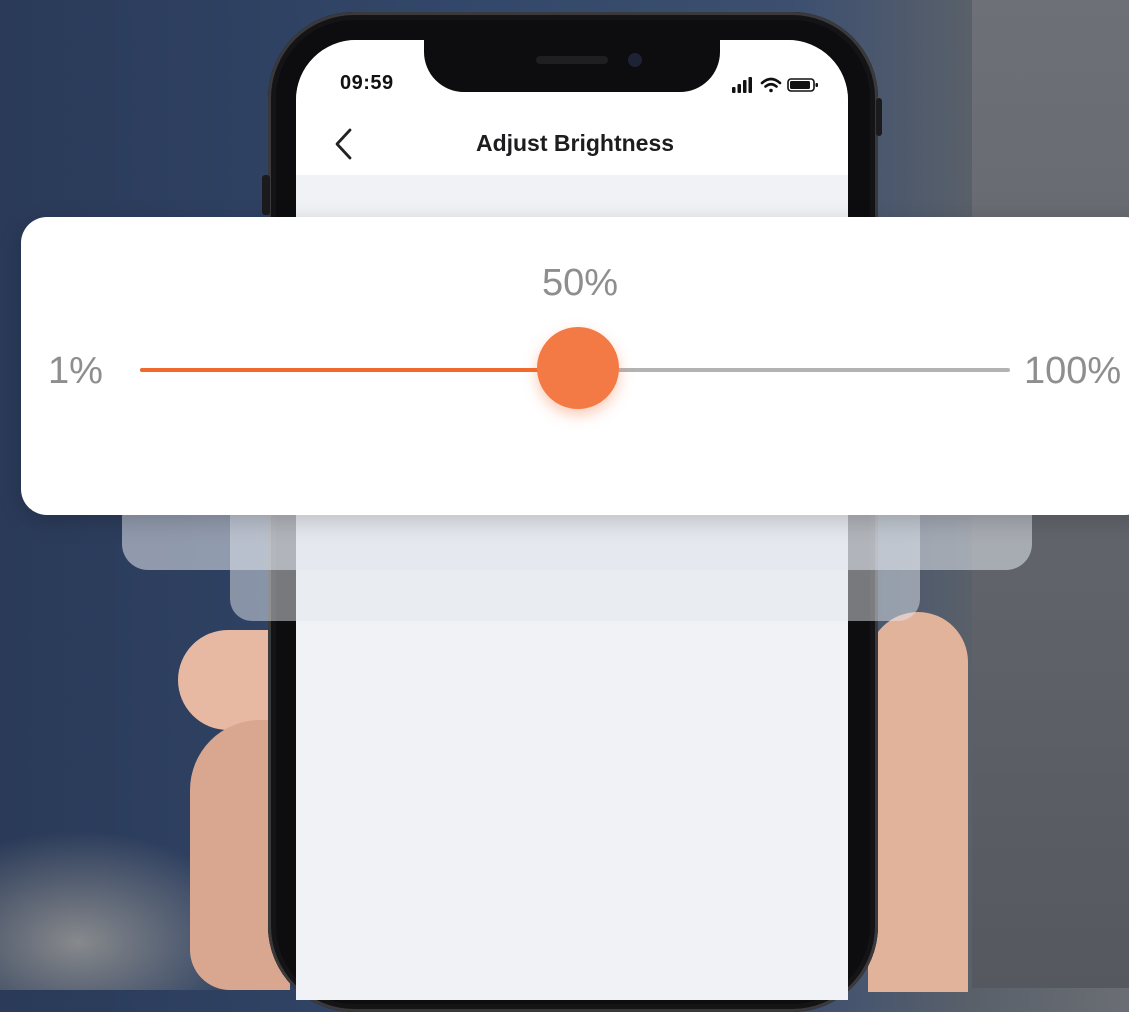  Describe the element at coordinates (359, 370) in the screenshot. I see `brightness-slider-fill` at that location.